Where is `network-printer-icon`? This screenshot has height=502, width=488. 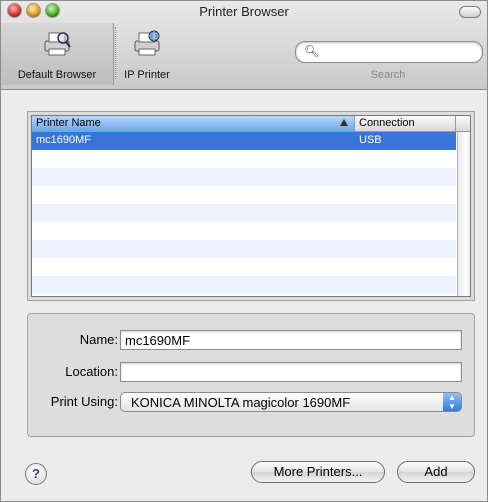
network-printer-icon is located at coordinates (147, 43).